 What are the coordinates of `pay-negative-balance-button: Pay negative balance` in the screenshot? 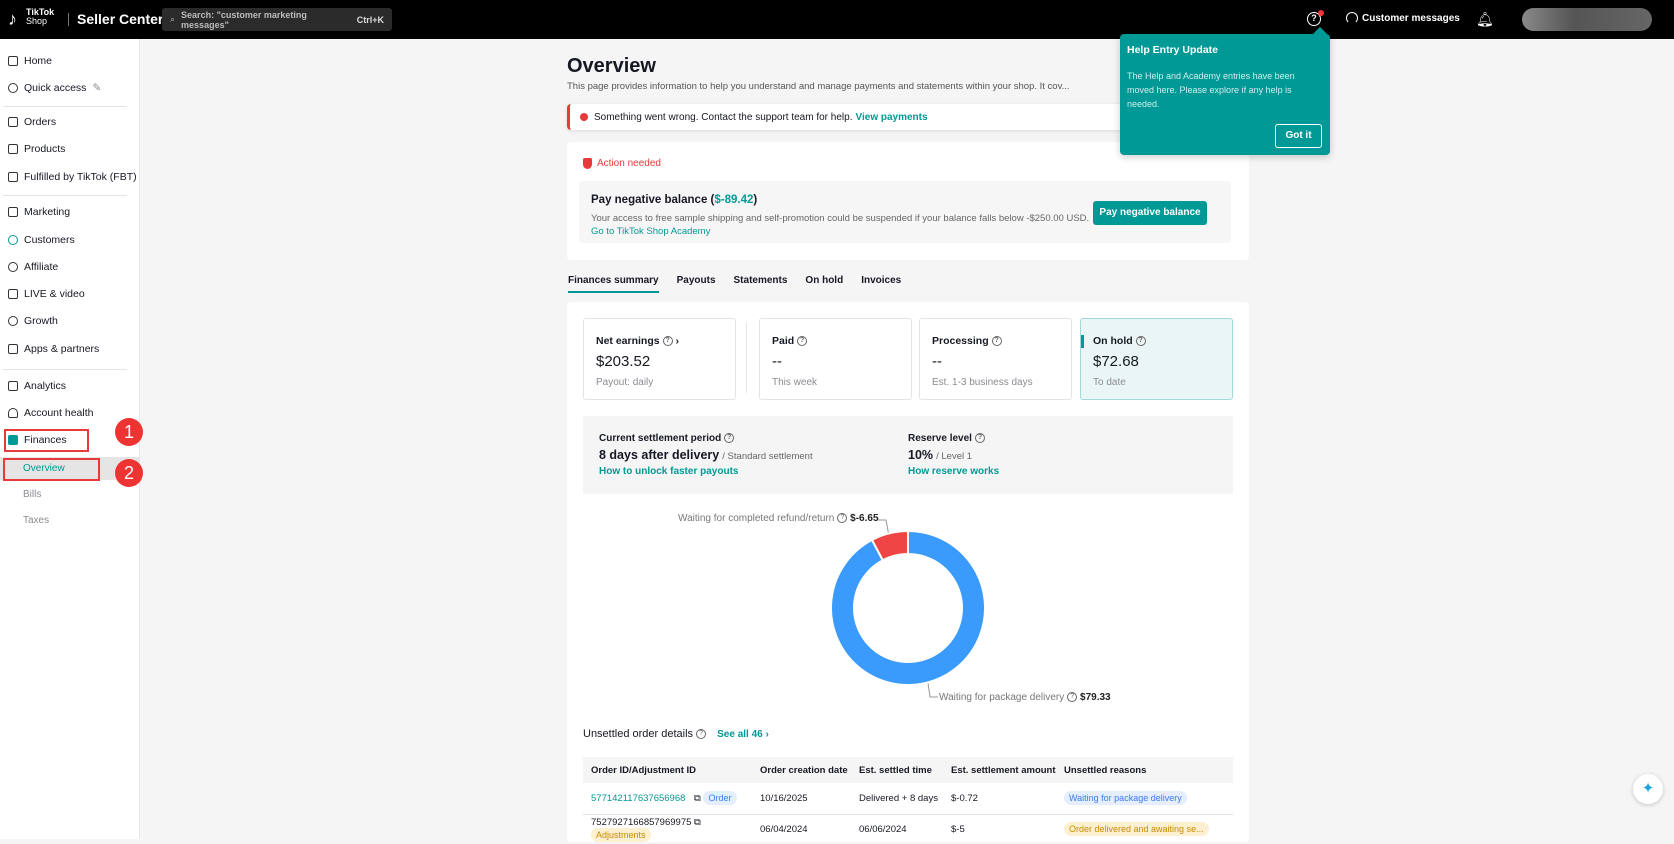 It's located at (1150, 213).